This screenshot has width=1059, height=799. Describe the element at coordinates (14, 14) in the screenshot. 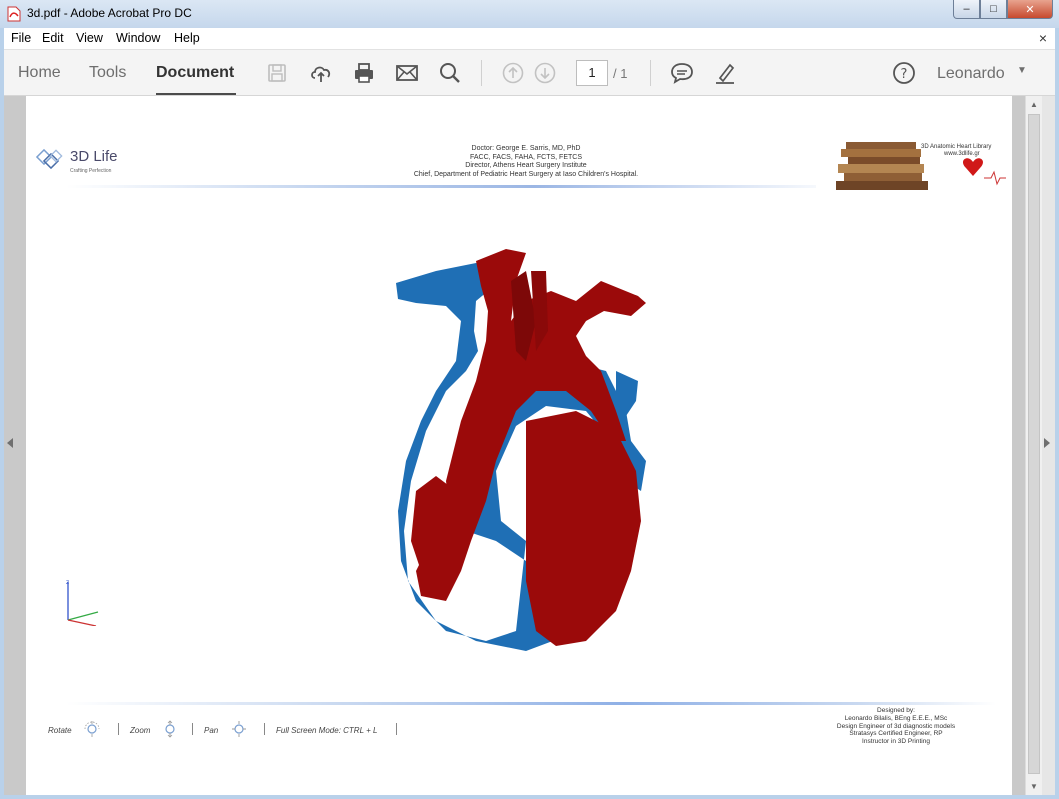

I see `pdf-file-icon` at that location.